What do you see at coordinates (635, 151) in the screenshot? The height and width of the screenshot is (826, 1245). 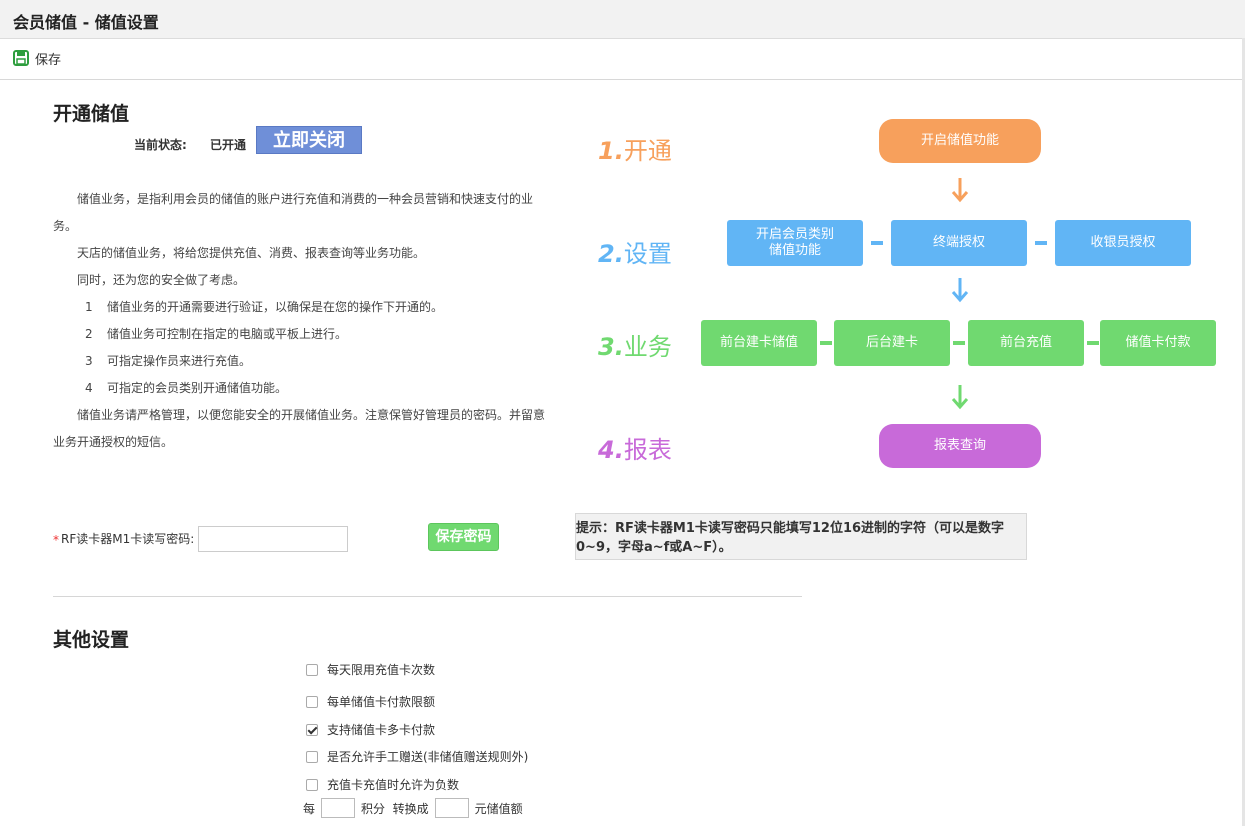 I see `step-1-label: 1.开通` at bounding box center [635, 151].